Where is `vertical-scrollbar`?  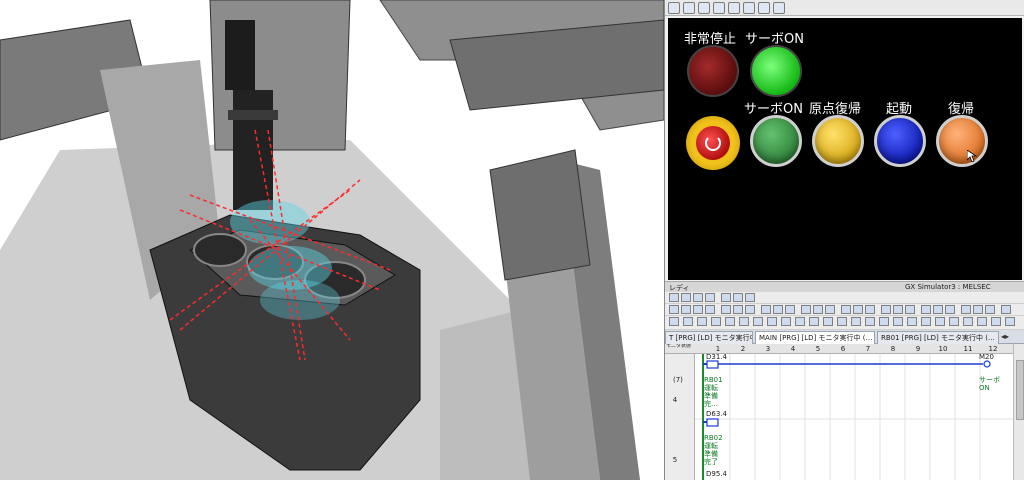
vertical-scrollbar is located at coordinates (1018, 412).